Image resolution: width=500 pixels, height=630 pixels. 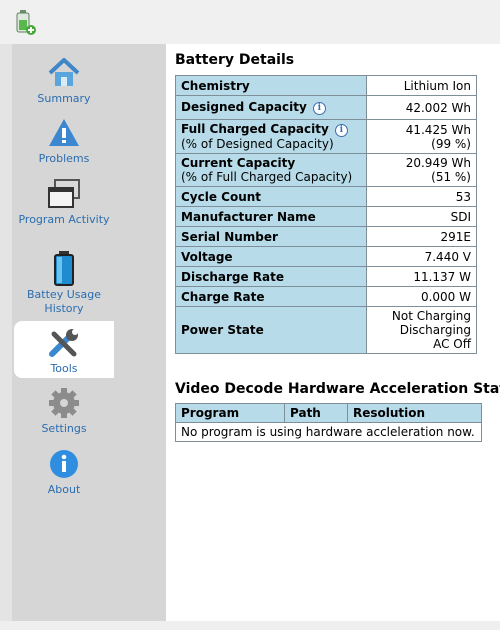 What do you see at coordinates (421, 85) in the screenshot?
I see `row-value: Lithium Ion` at bounding box center [421, 85].